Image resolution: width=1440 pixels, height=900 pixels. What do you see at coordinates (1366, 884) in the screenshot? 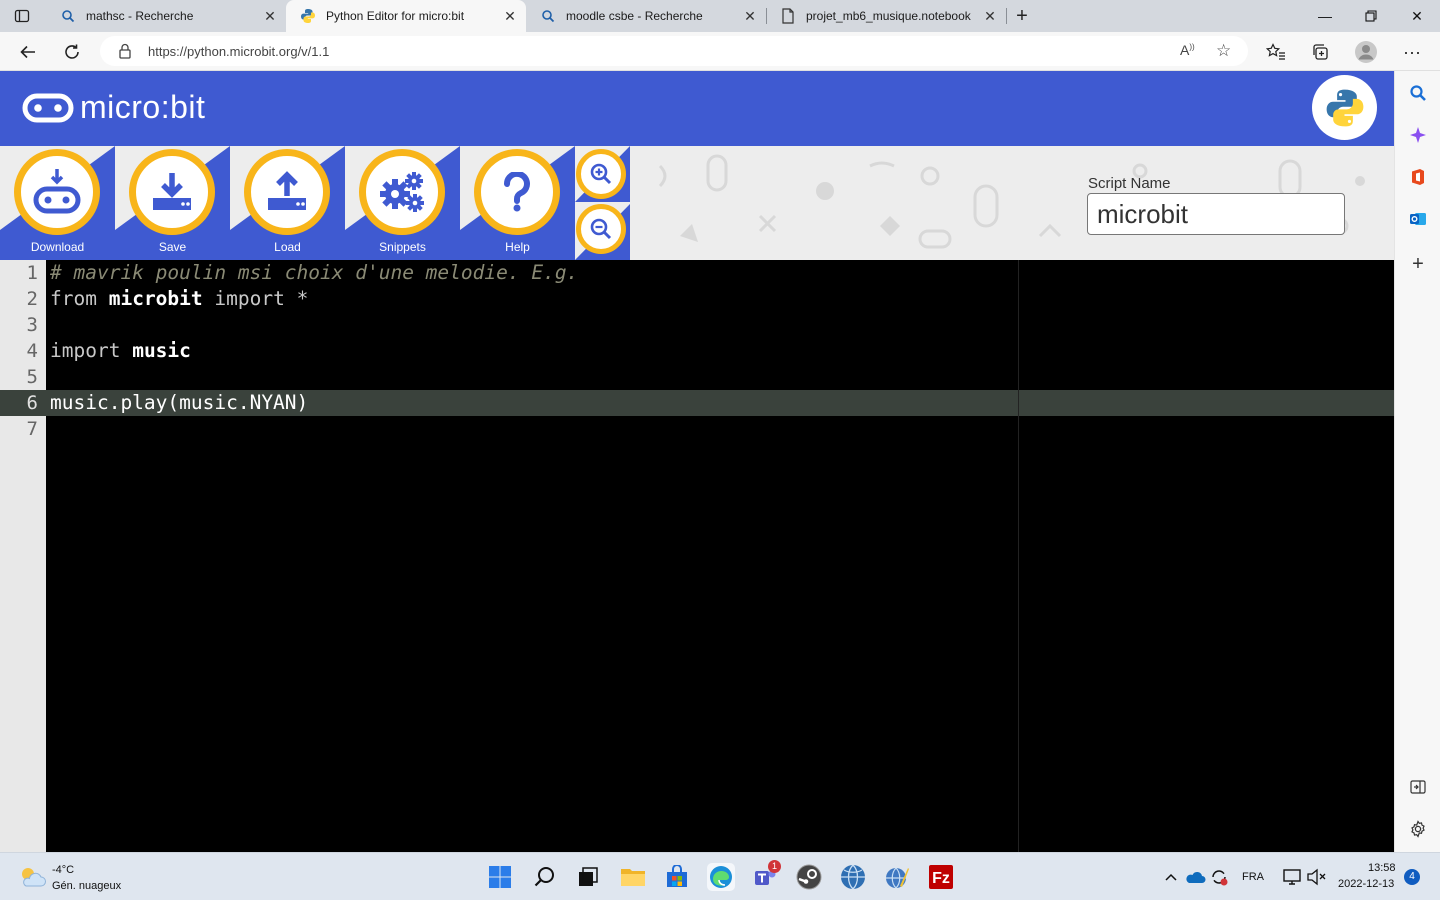
I see `clock-date: 2022-12-13` at bounding box center [1366, 884].